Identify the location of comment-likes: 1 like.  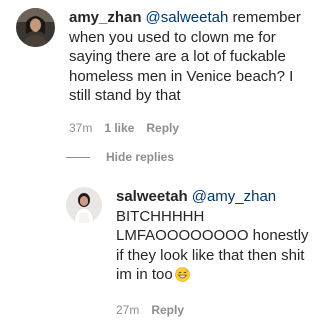
(119, 128).